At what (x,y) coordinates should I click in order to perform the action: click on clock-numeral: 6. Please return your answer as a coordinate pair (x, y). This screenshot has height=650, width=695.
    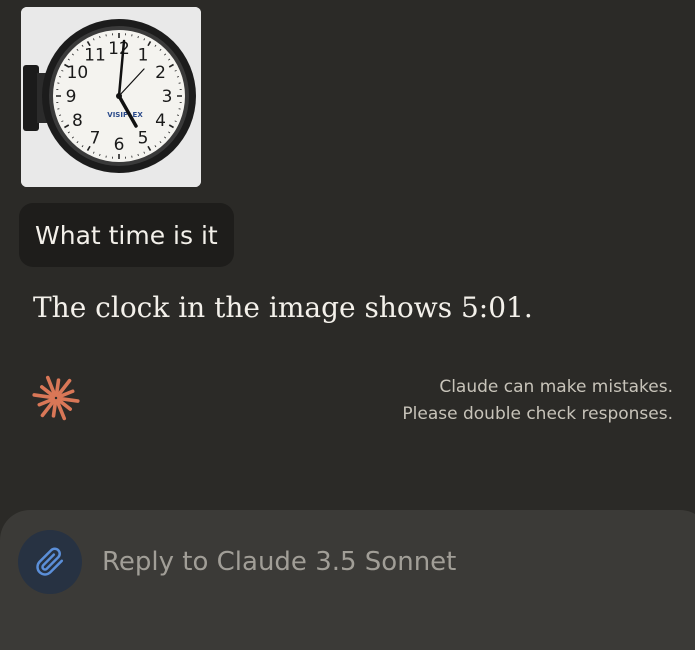
    Looking at the image, I should click on (119, 145).